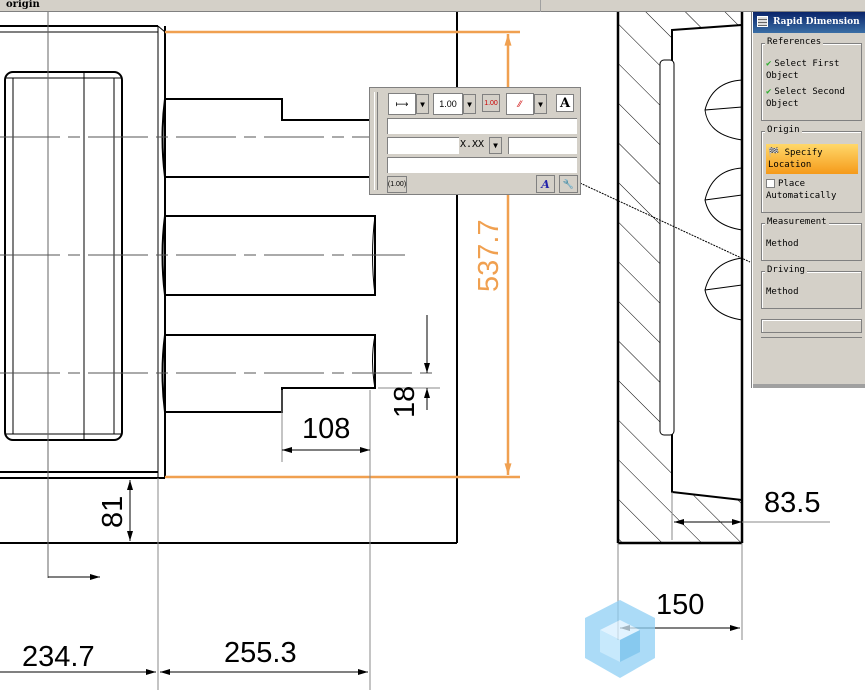 The height and width of the screenshot is (695, 865). What do you see at coordinates (680, 605) in the screenshot?
I see `dimension-text-150: 150` at bounding box center [680, 605].